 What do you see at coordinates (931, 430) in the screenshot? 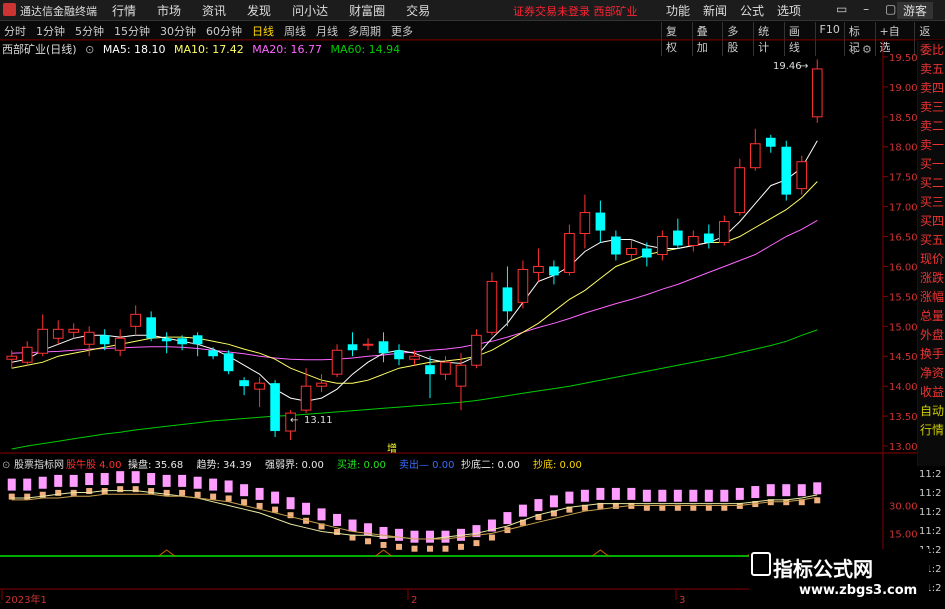
I see `quote-panel-item: 行情` at bounding box center [931, 430].